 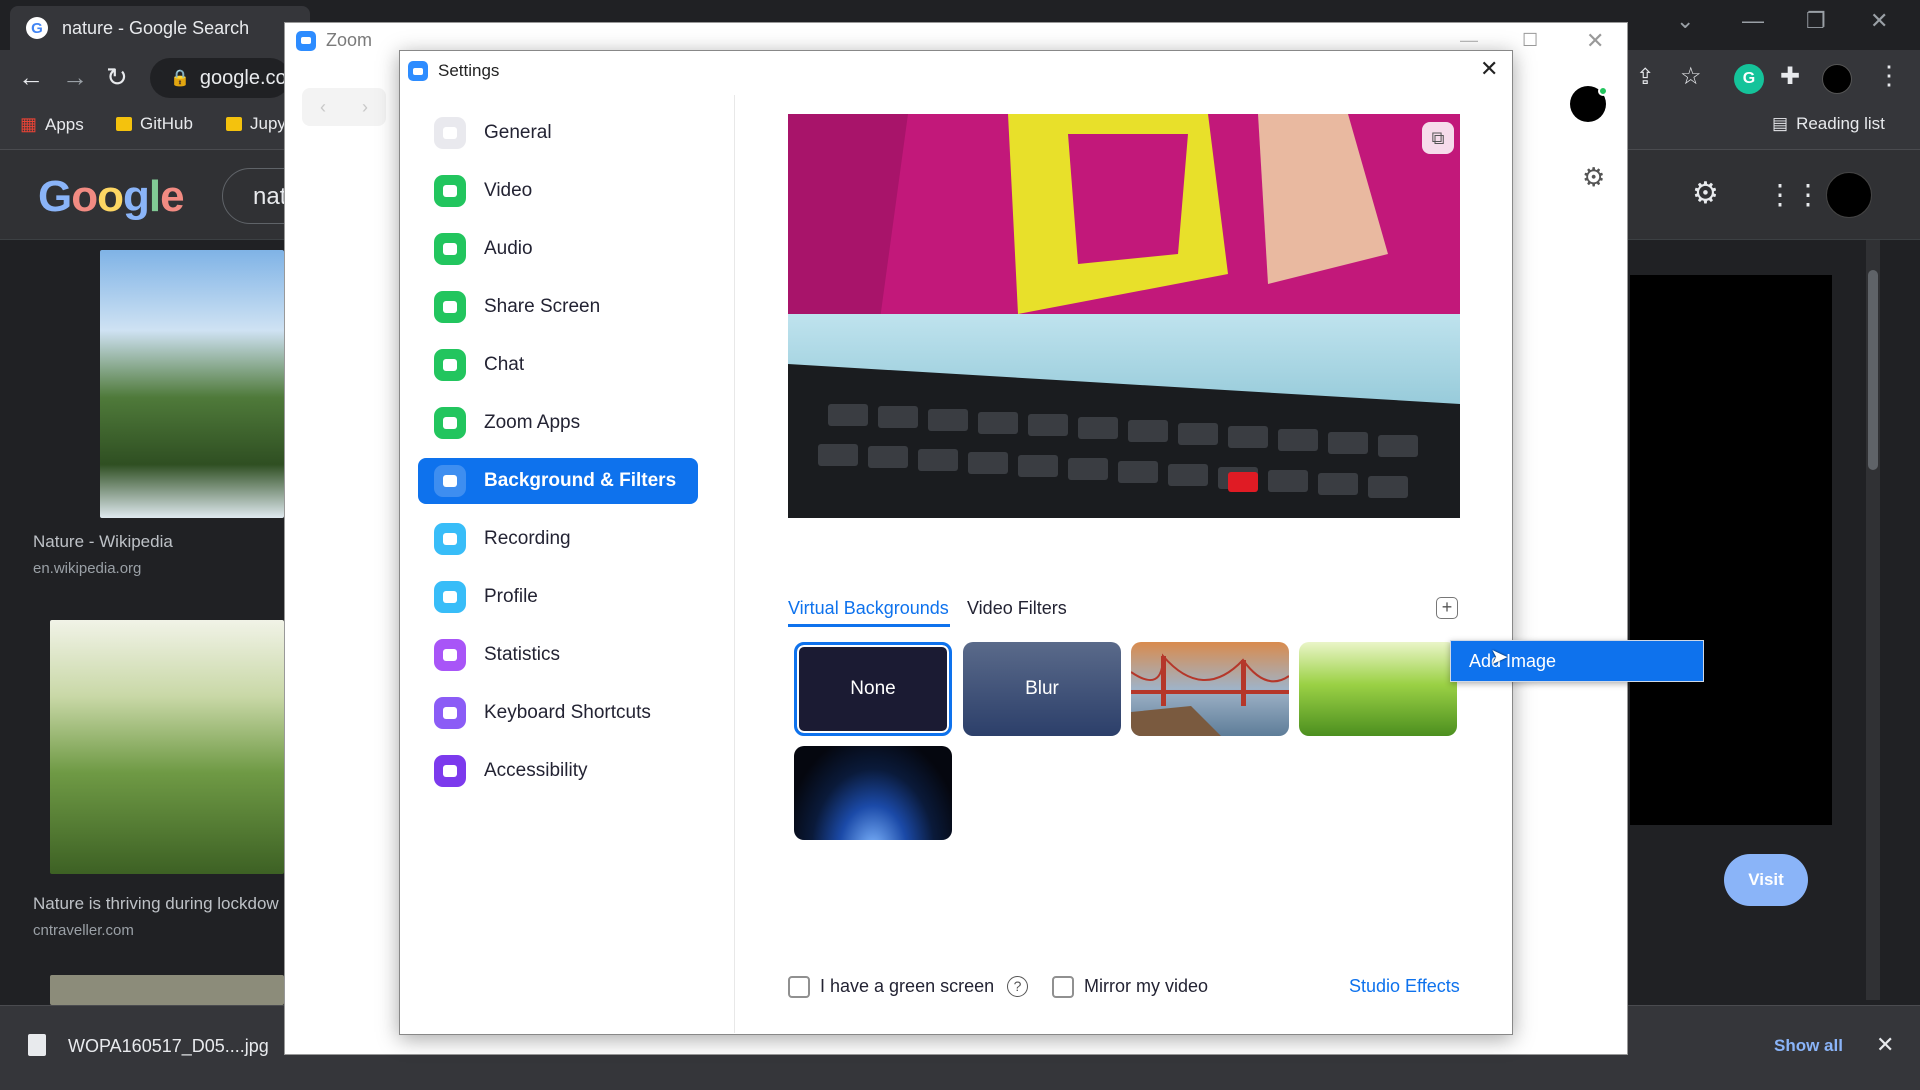 I want to click on browser-tab: G nature - Google Search, so click(x=160, y=28).